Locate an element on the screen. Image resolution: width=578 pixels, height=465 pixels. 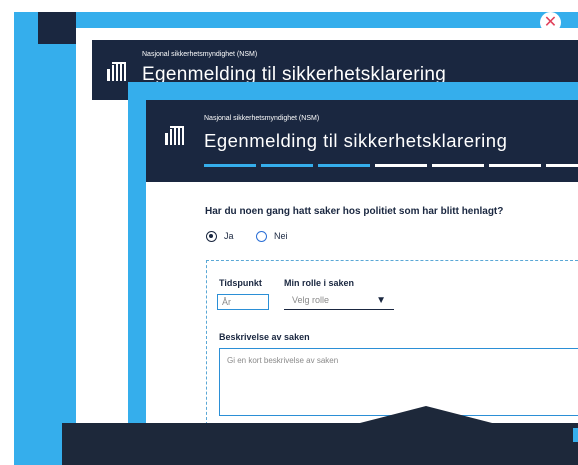
role-select-value: Velg rolle is located at coordinates (311, 300).